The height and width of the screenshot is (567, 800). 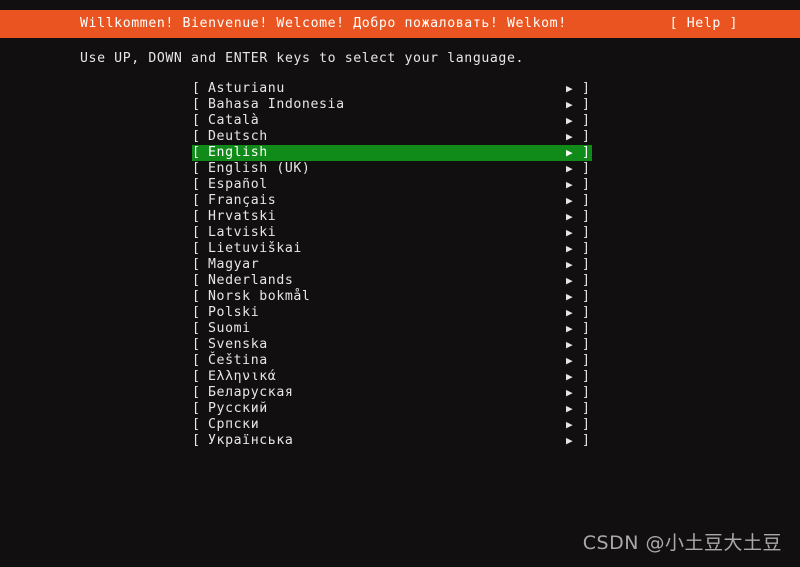 I want to click on language-list-item: [Nederlands ▶], so click(x=392, y=281).